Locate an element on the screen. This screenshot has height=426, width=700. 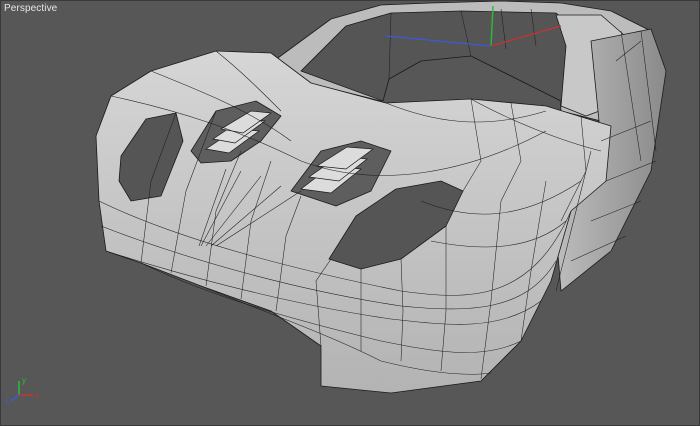
tripod-x-label: x is located at coordinates (37, 395).